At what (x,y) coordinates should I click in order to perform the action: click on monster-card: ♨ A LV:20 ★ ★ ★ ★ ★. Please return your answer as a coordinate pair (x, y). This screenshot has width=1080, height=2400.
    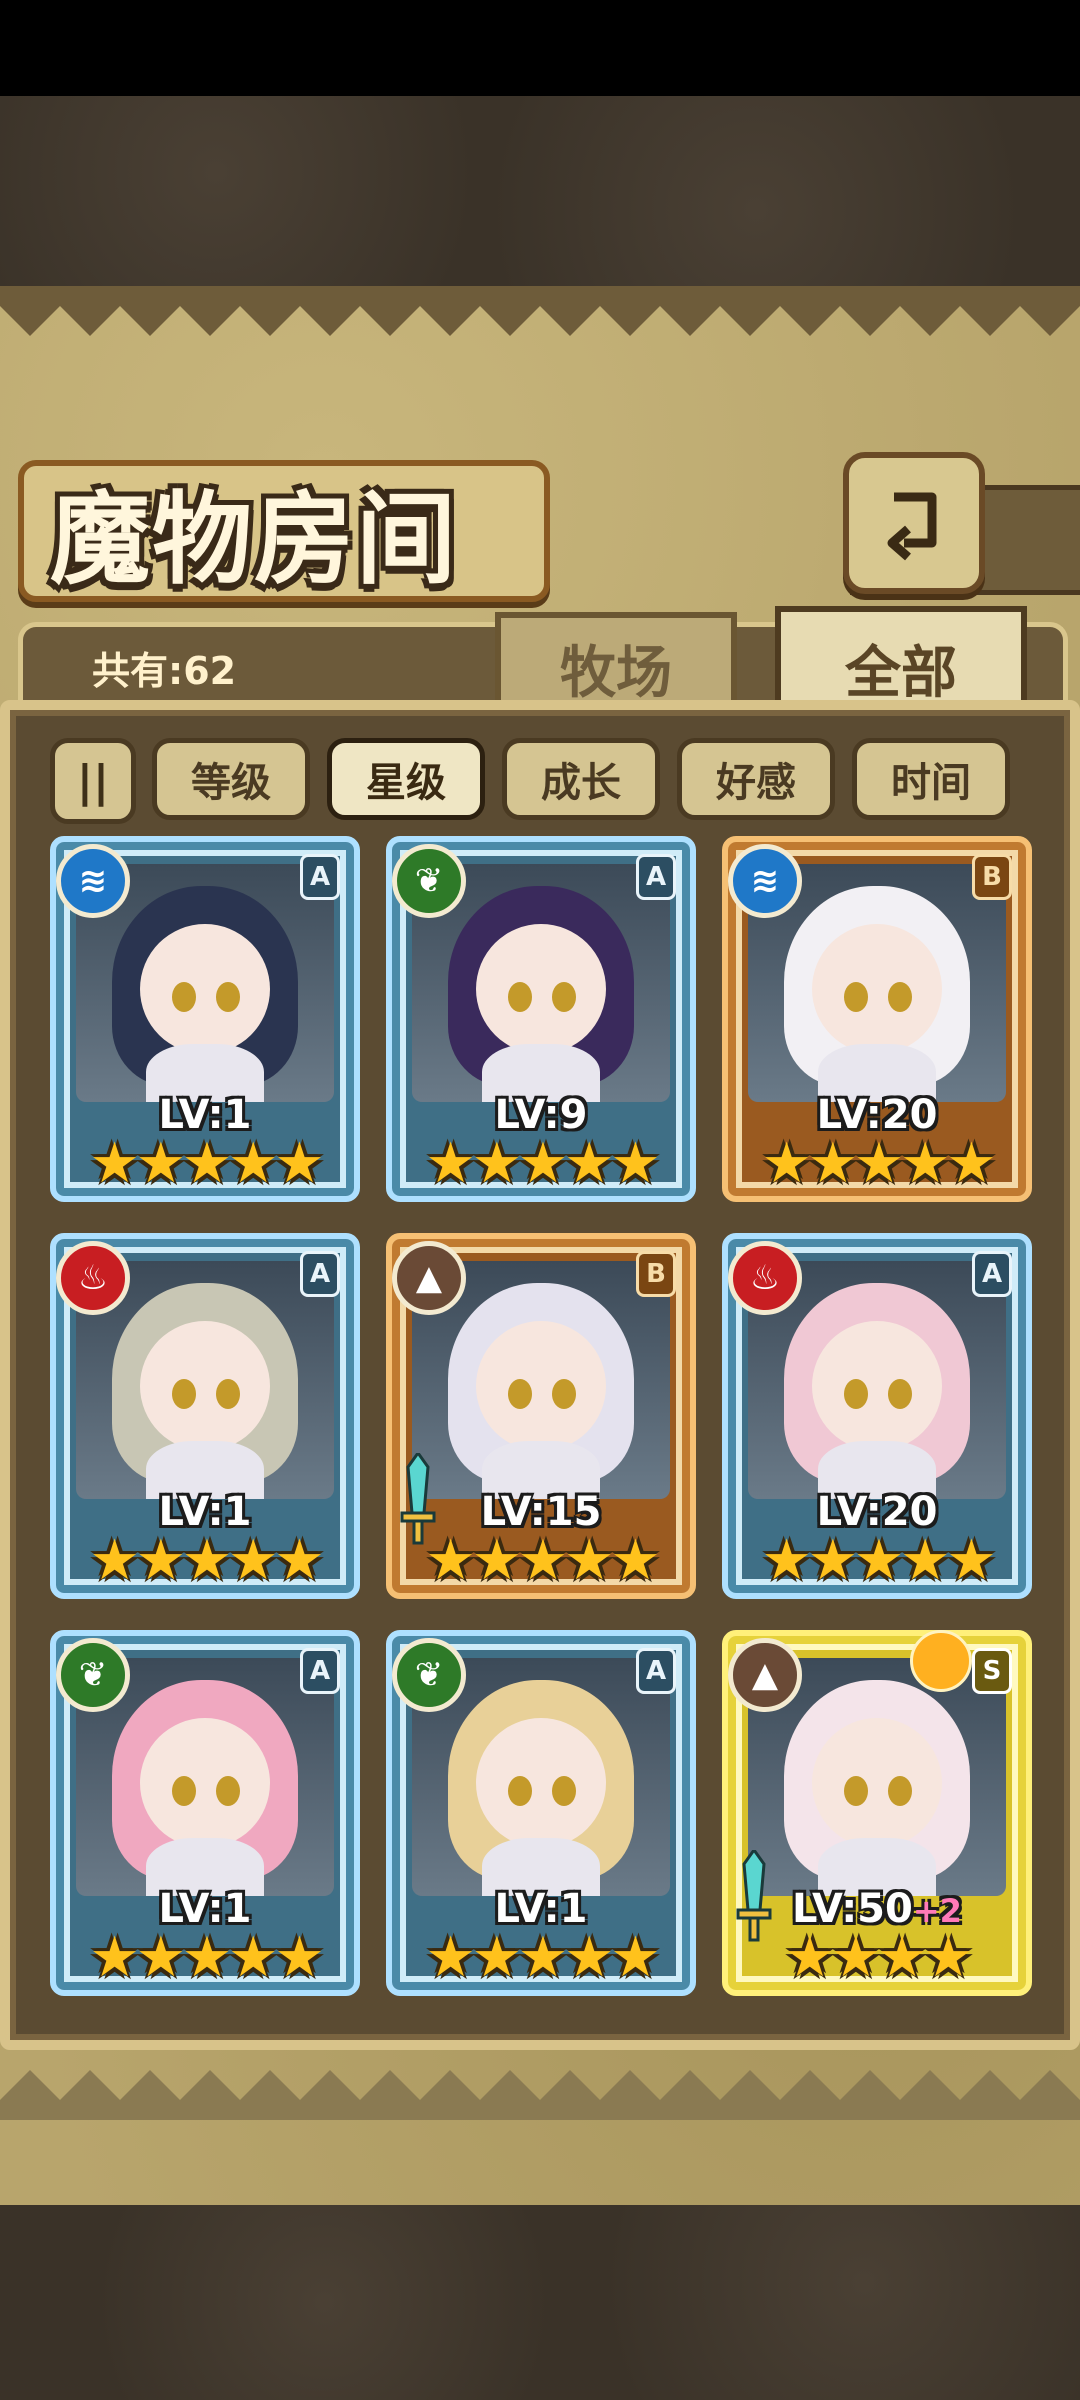
    Looking at the image, I should click on (877, 1416).